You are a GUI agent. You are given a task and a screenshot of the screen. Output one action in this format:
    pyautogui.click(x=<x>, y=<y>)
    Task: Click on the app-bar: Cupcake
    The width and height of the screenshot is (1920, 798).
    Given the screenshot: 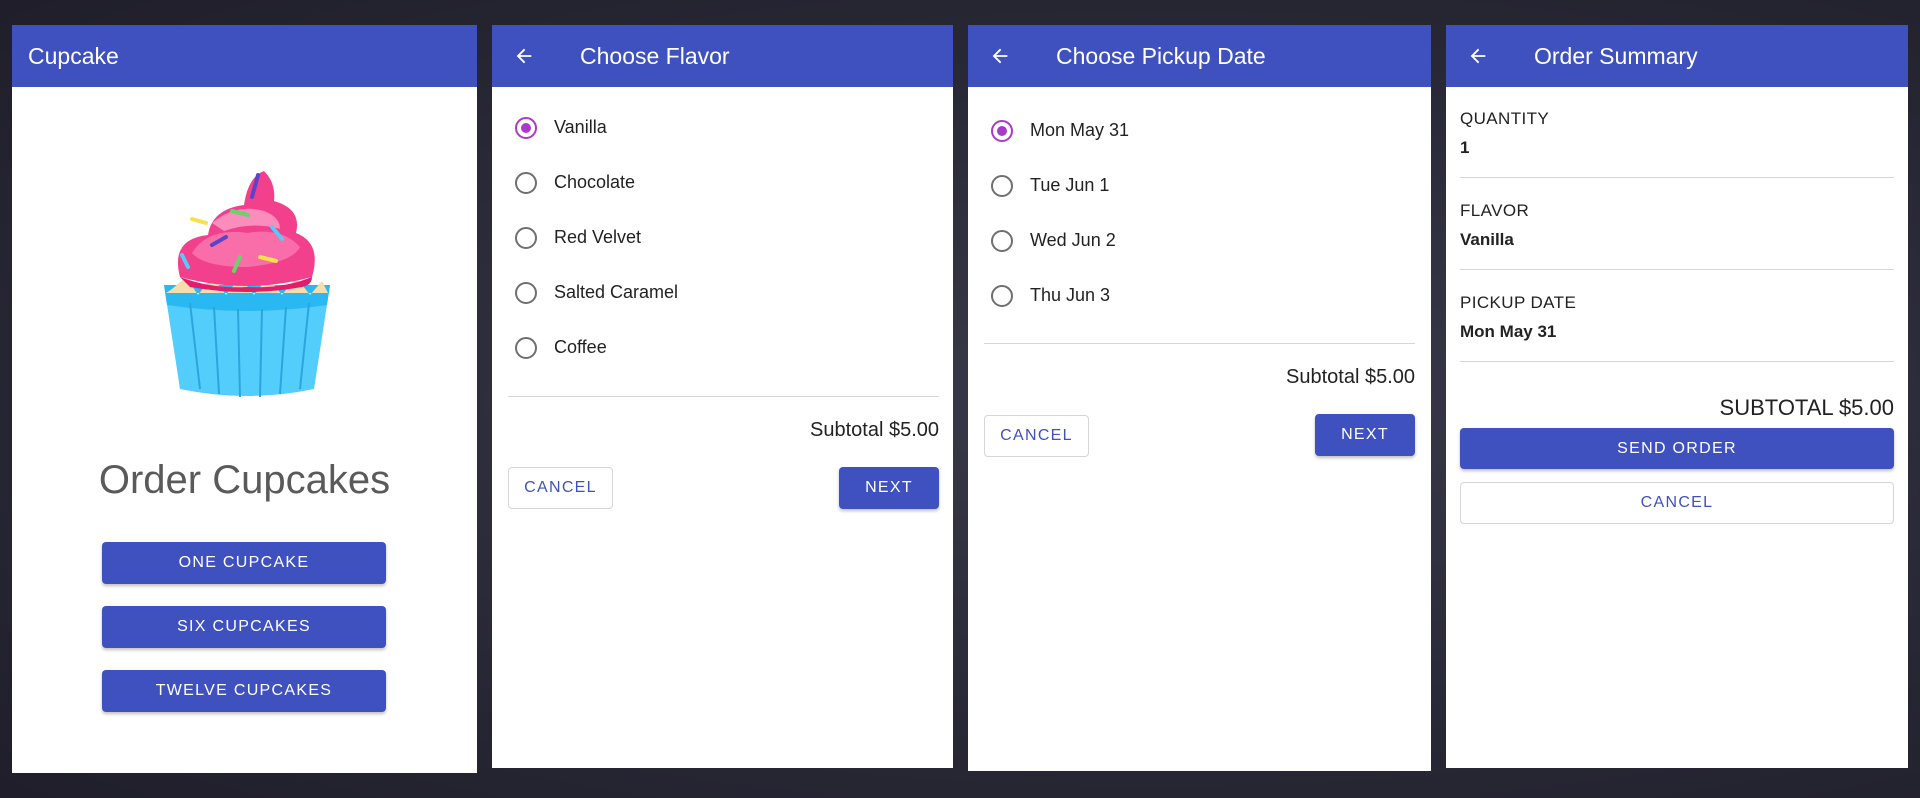 What is the action you would take?
    pyautogui.click(x=244, y=56)
    